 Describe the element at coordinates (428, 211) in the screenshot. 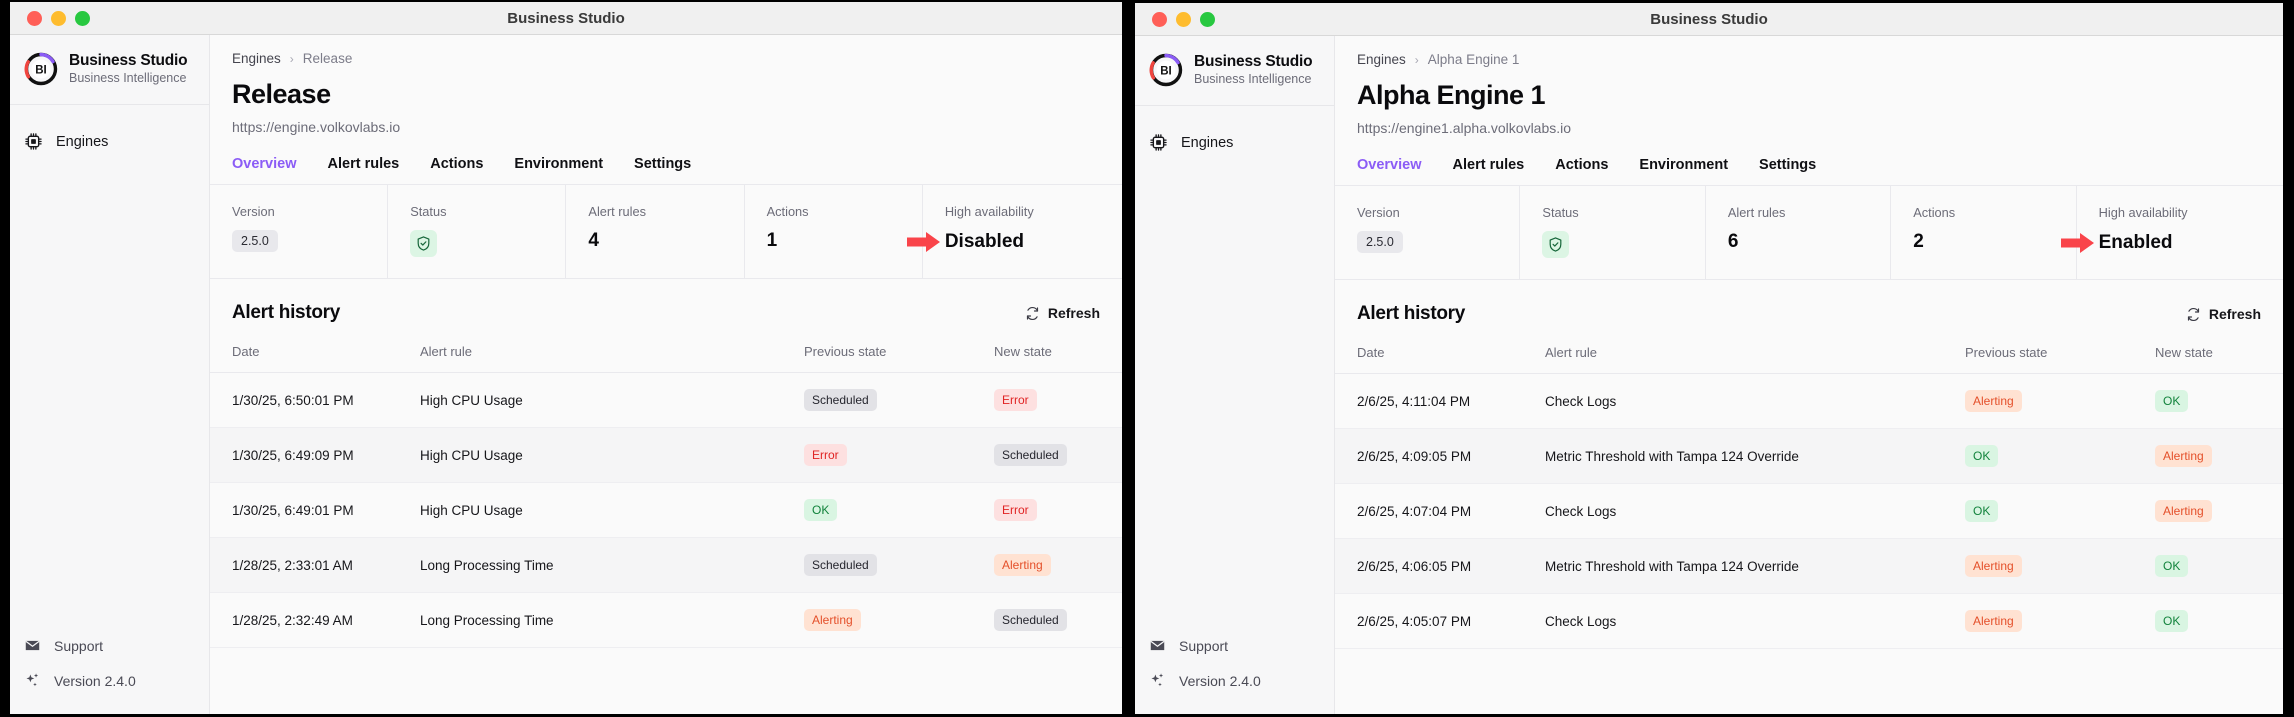

I see `stat-label: Status` at that location.